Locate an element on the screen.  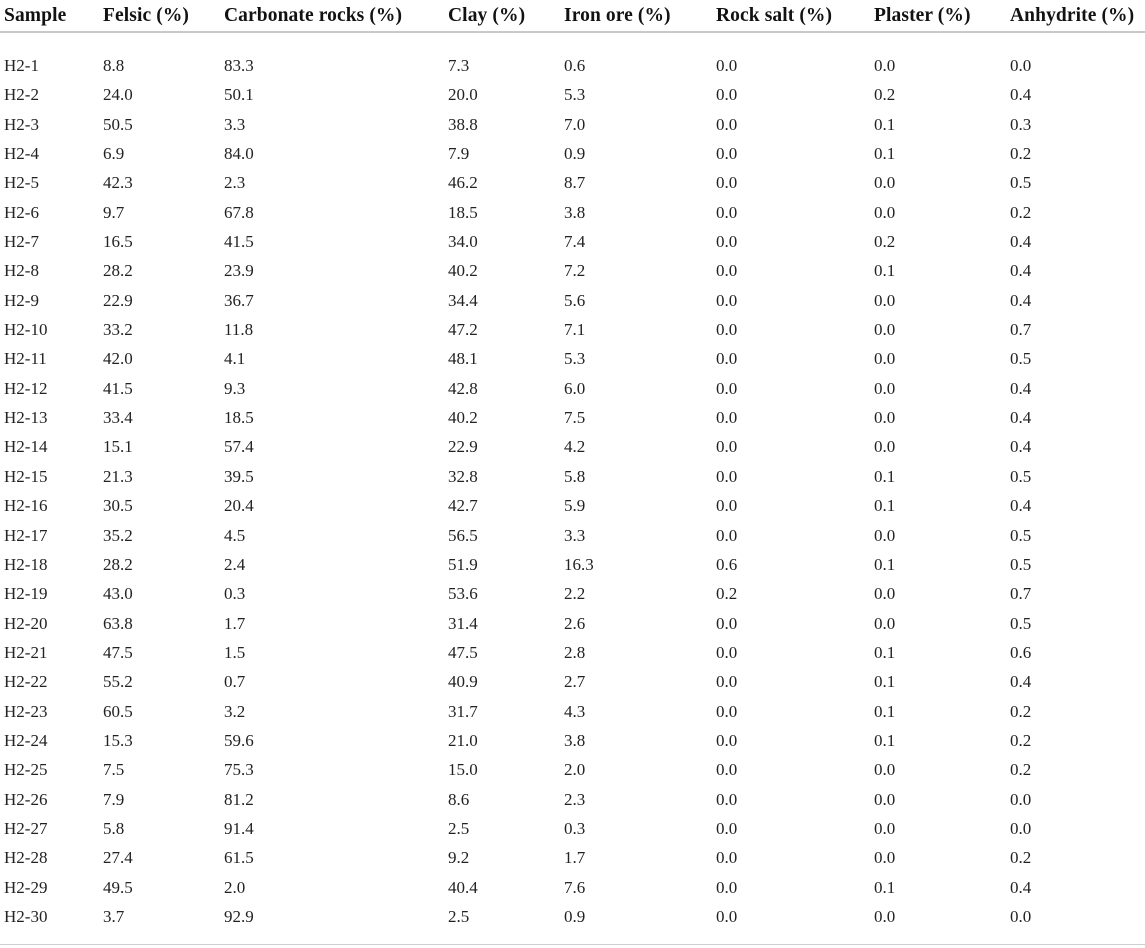
cell-carbonate: 2.0 is located at coordinates (235, 887).